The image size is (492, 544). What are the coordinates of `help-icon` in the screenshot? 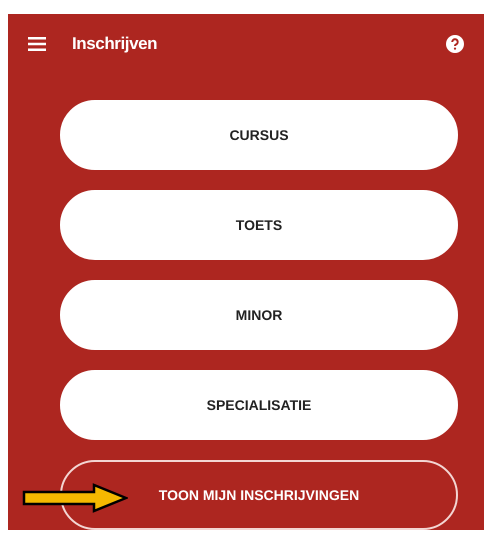 It's located at (455, 44).